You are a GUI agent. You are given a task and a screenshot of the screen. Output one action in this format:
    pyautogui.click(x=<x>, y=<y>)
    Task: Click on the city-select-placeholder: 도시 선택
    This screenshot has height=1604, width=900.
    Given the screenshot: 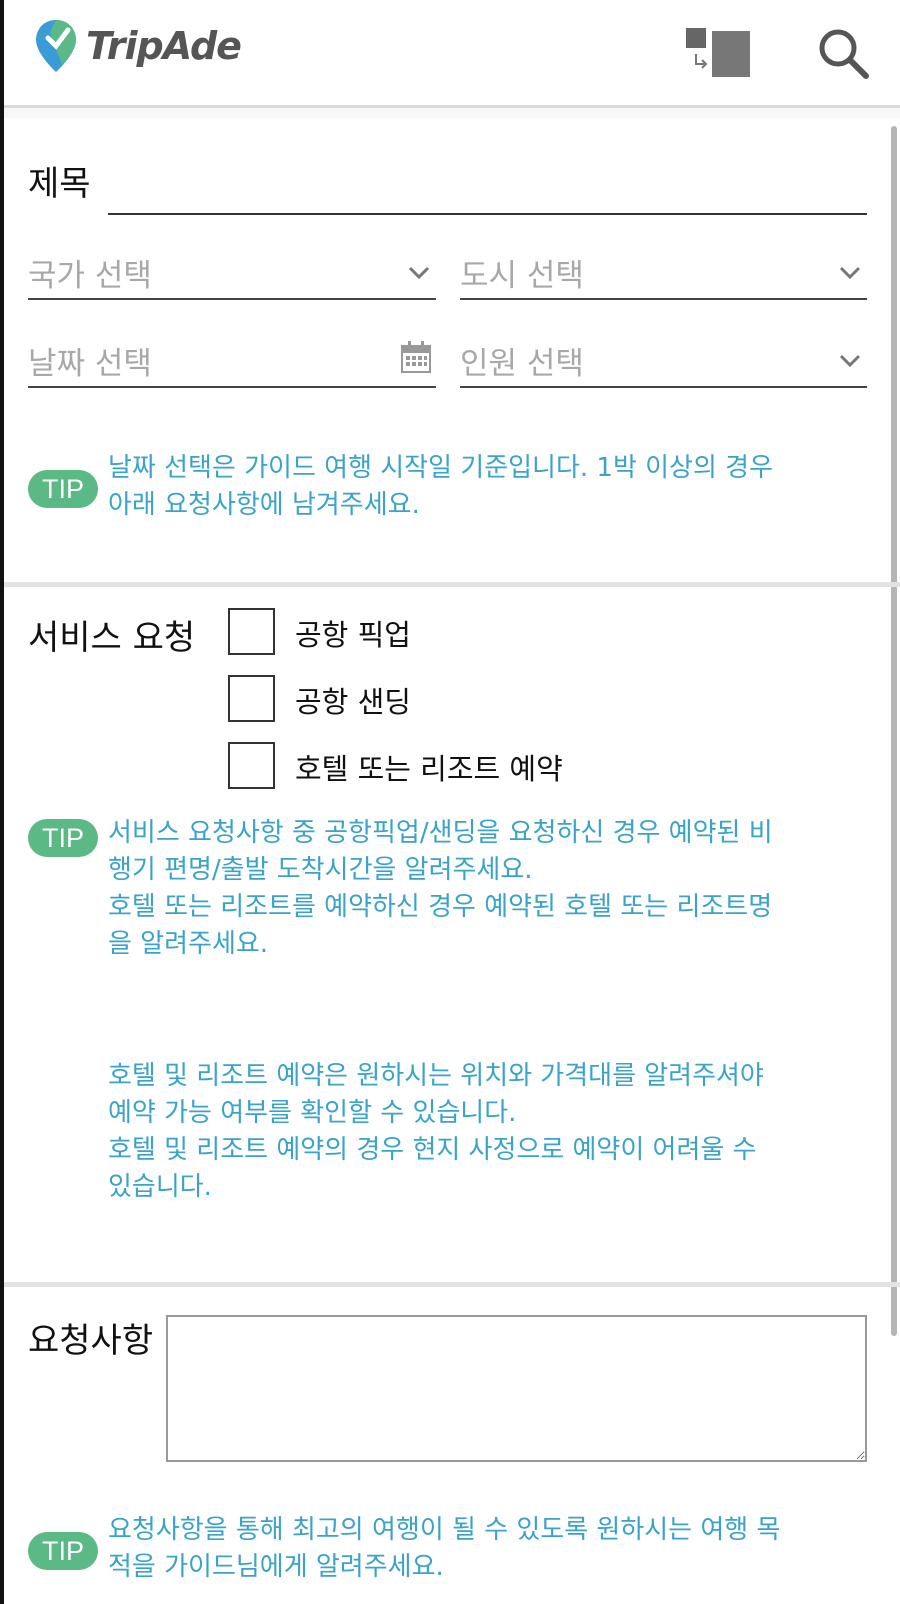 What is the action you would take?
    pyautogui.click(x=522, y=276)
    